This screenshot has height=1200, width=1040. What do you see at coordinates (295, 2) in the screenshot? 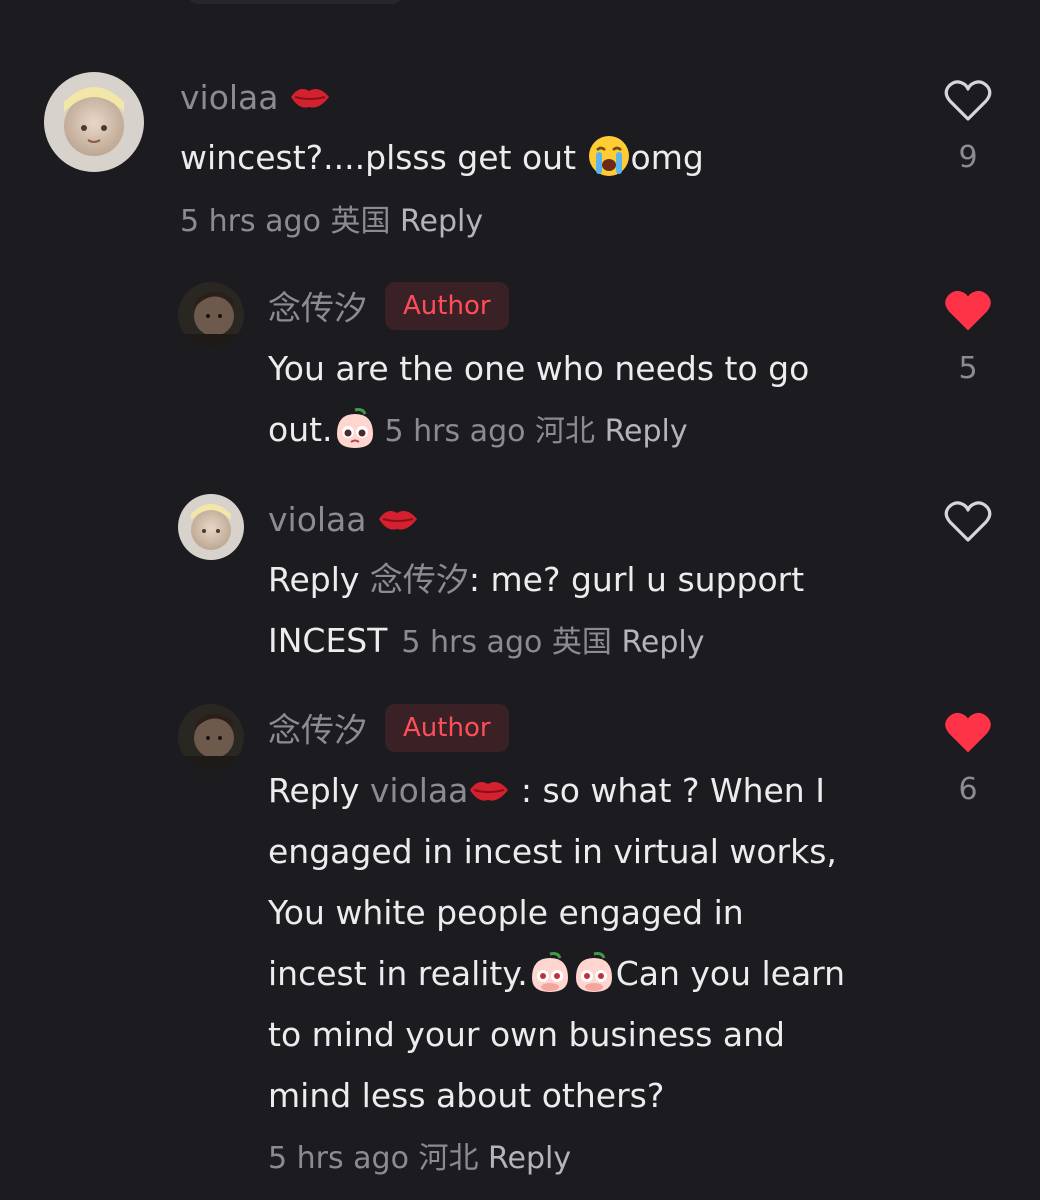
I see `top-pill` at bounding box center [295, 2].